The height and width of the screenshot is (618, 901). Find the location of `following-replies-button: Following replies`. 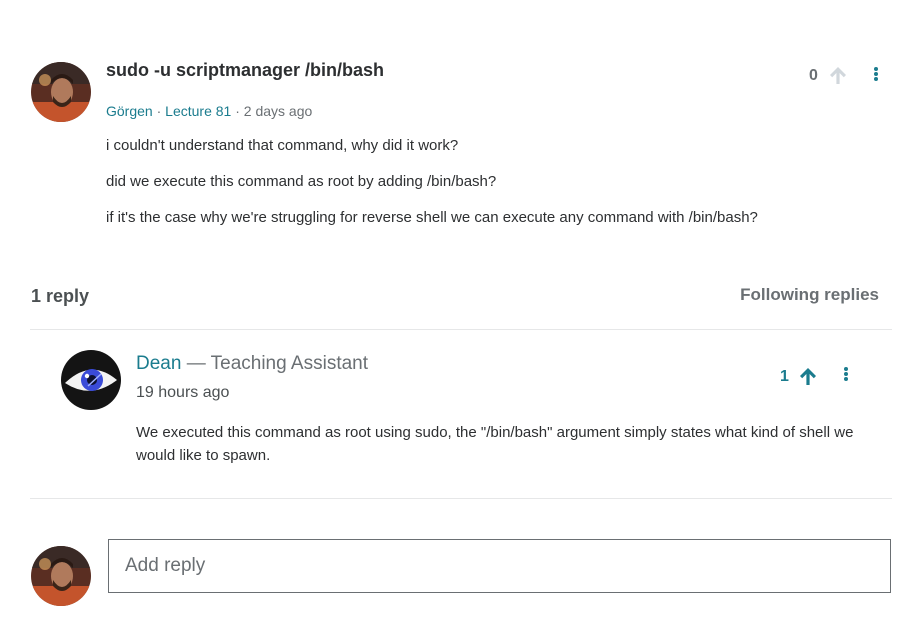

following-replies-button: Following replies is located at coordinates (809, 295).